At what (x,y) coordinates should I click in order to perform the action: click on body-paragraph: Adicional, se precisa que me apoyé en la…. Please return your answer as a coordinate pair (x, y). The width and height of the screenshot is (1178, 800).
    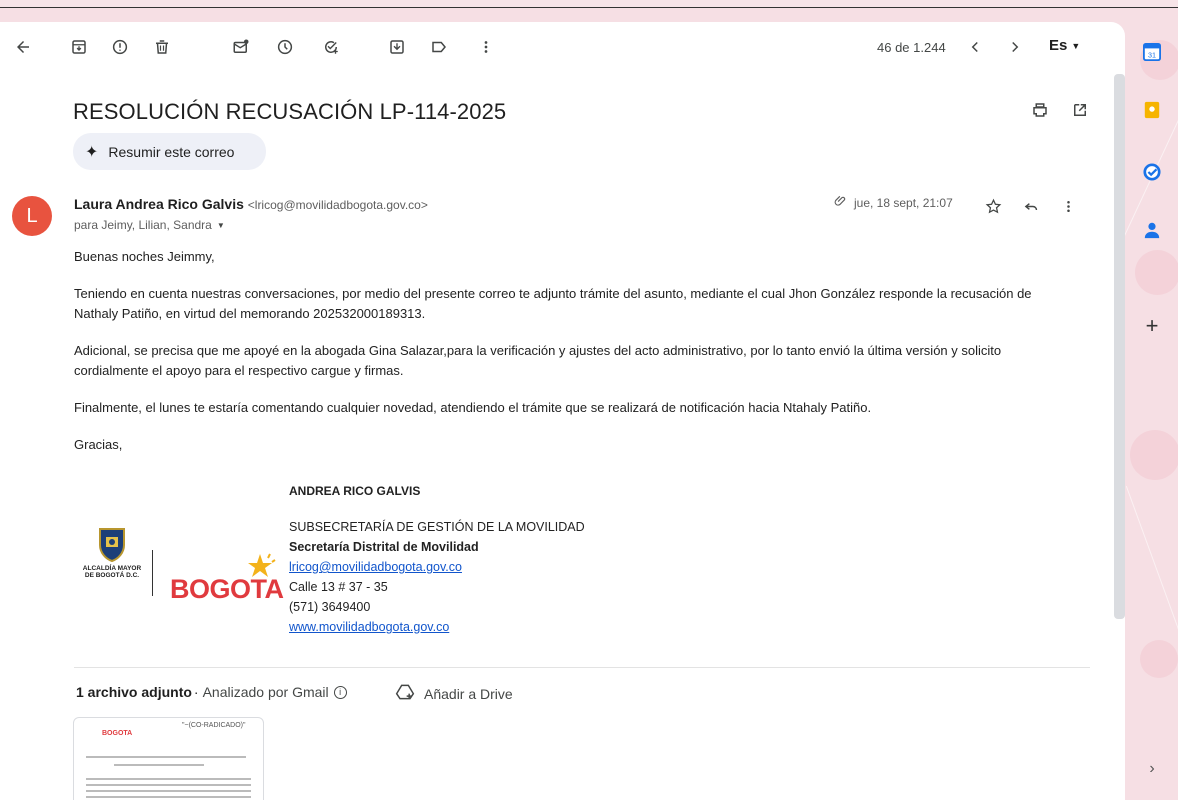
    Looking at the image, I should click on (538, 360).